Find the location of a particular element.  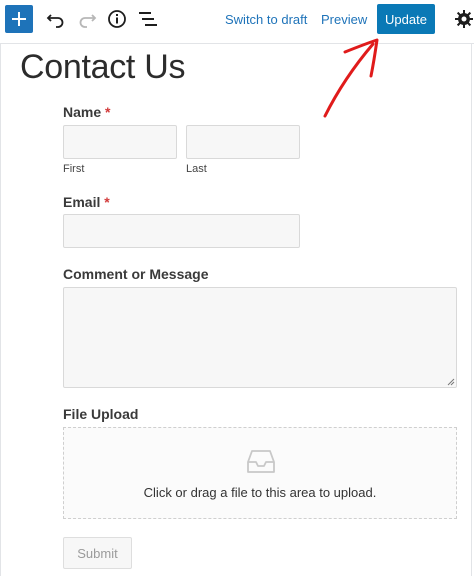

add-block-button is located at coordinates (19, 19).